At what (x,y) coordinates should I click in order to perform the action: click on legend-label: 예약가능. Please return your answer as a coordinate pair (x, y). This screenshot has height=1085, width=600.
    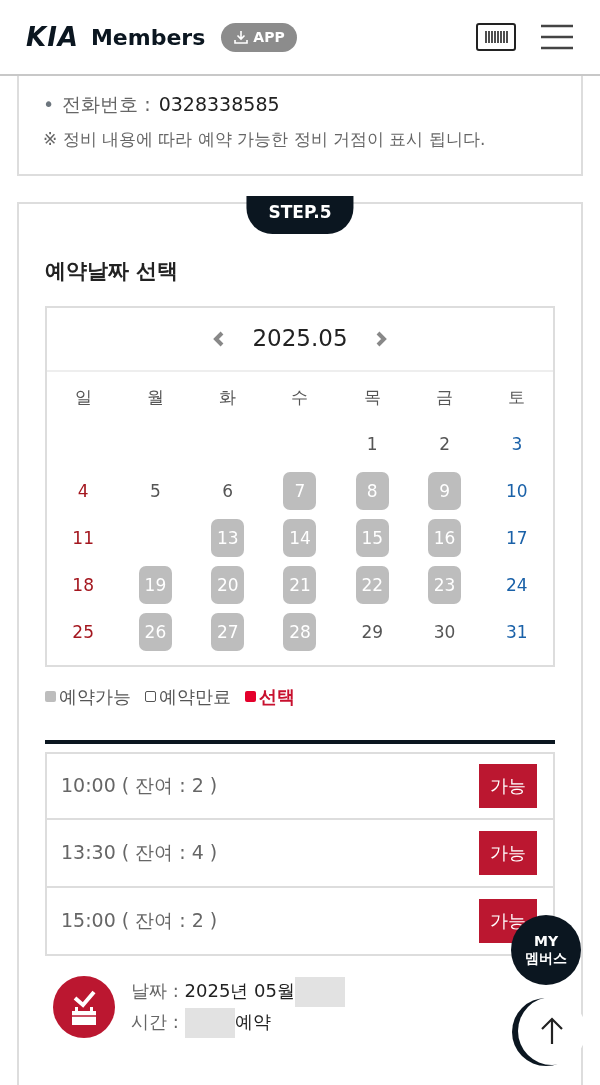
    Looking at the image, I should click on (95, 696).